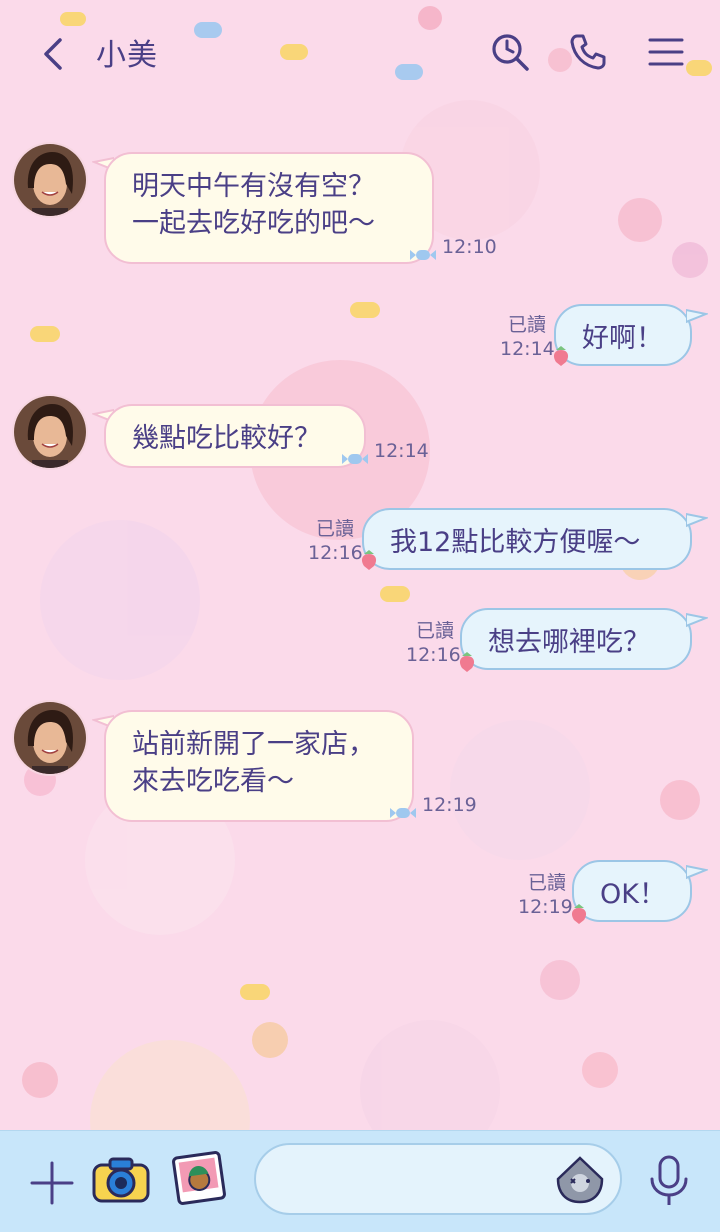  I want to click on message-text: 想去哪裡吃？, so click(569, 642).